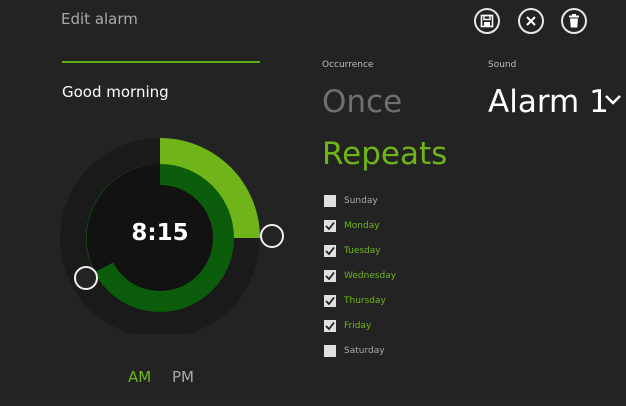 This screenshot has height=406, width=626. What do you see at coordinates (86, 278) in the screenshot?
I see `hour-handle` at bounding box center [86, 278].